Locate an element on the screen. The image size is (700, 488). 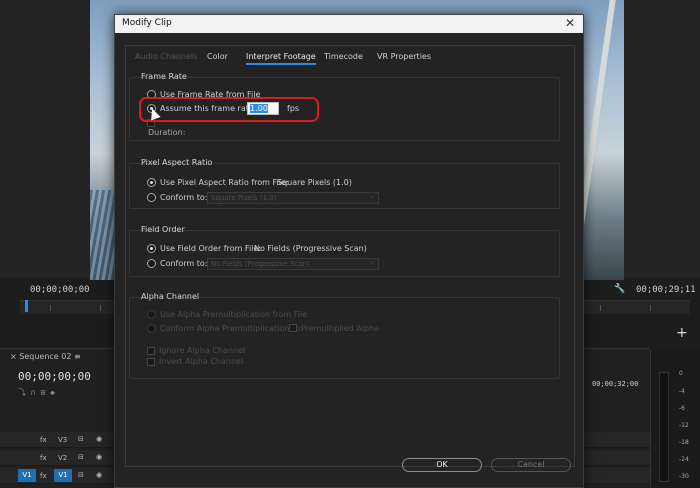
pixel-aspect-title: Pixel Aspect Ratio is located at coordinates (177, 162).